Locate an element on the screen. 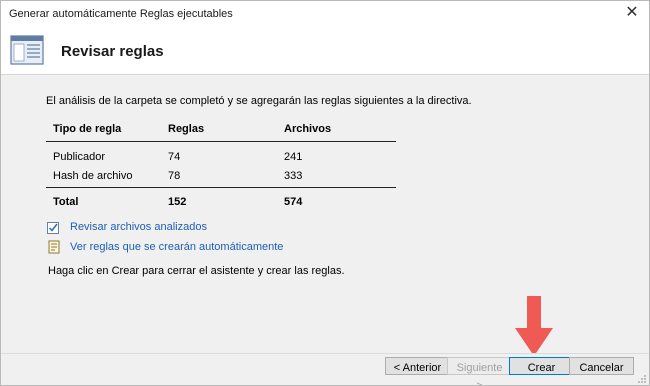  wizard-header: Revisar reglas is located at coordinates (325, 51).